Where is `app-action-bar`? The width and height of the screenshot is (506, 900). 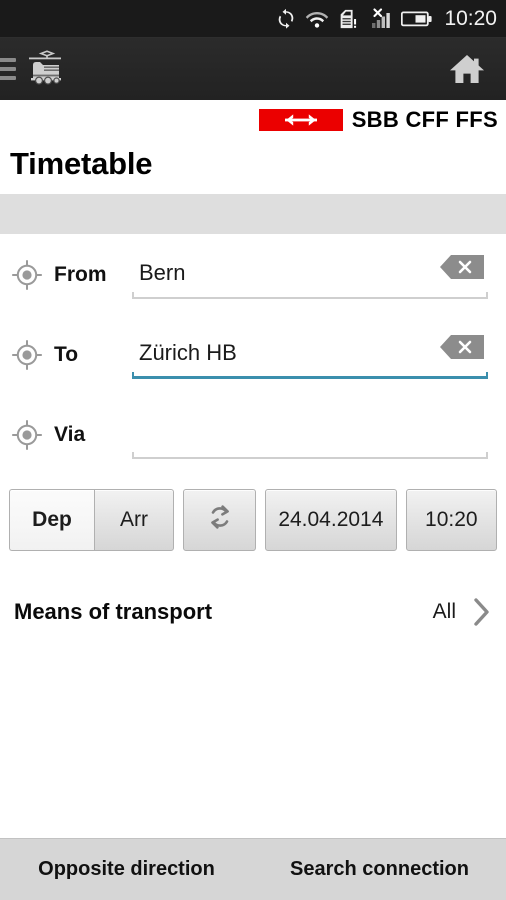
app-action-bar is located at coordinates (253, 69).